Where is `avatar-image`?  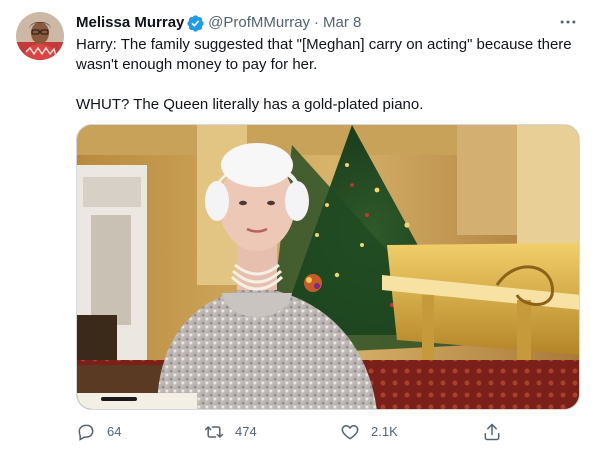 avatar-image is located at coordinates (40, 36).